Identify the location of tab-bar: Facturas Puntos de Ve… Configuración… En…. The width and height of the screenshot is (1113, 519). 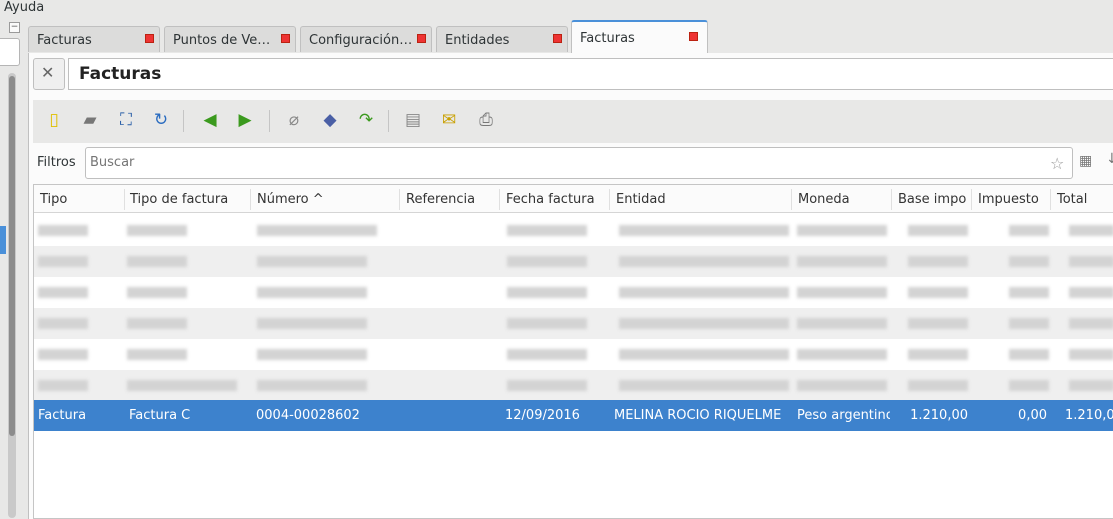
(570, 37).